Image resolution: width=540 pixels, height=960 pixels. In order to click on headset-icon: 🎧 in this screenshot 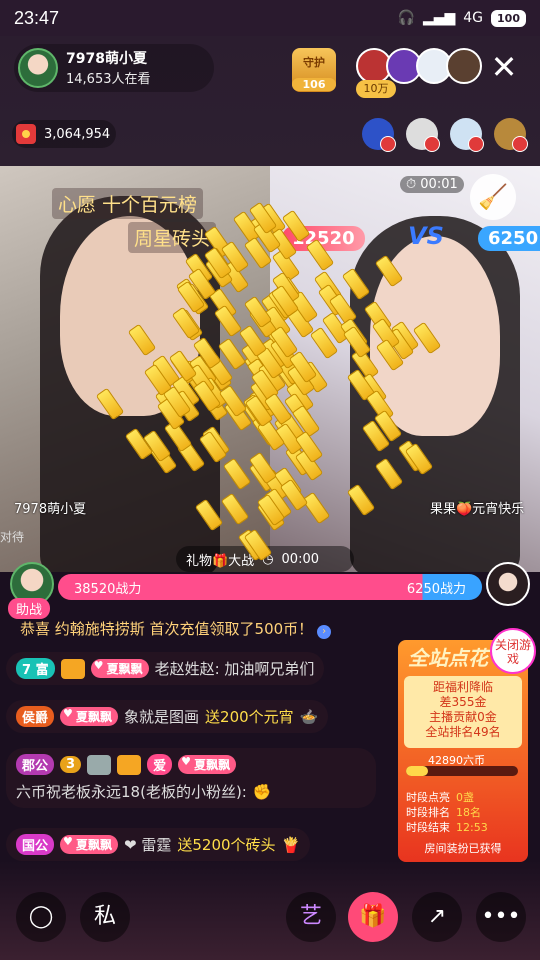, I will do `click(406, 18)`.